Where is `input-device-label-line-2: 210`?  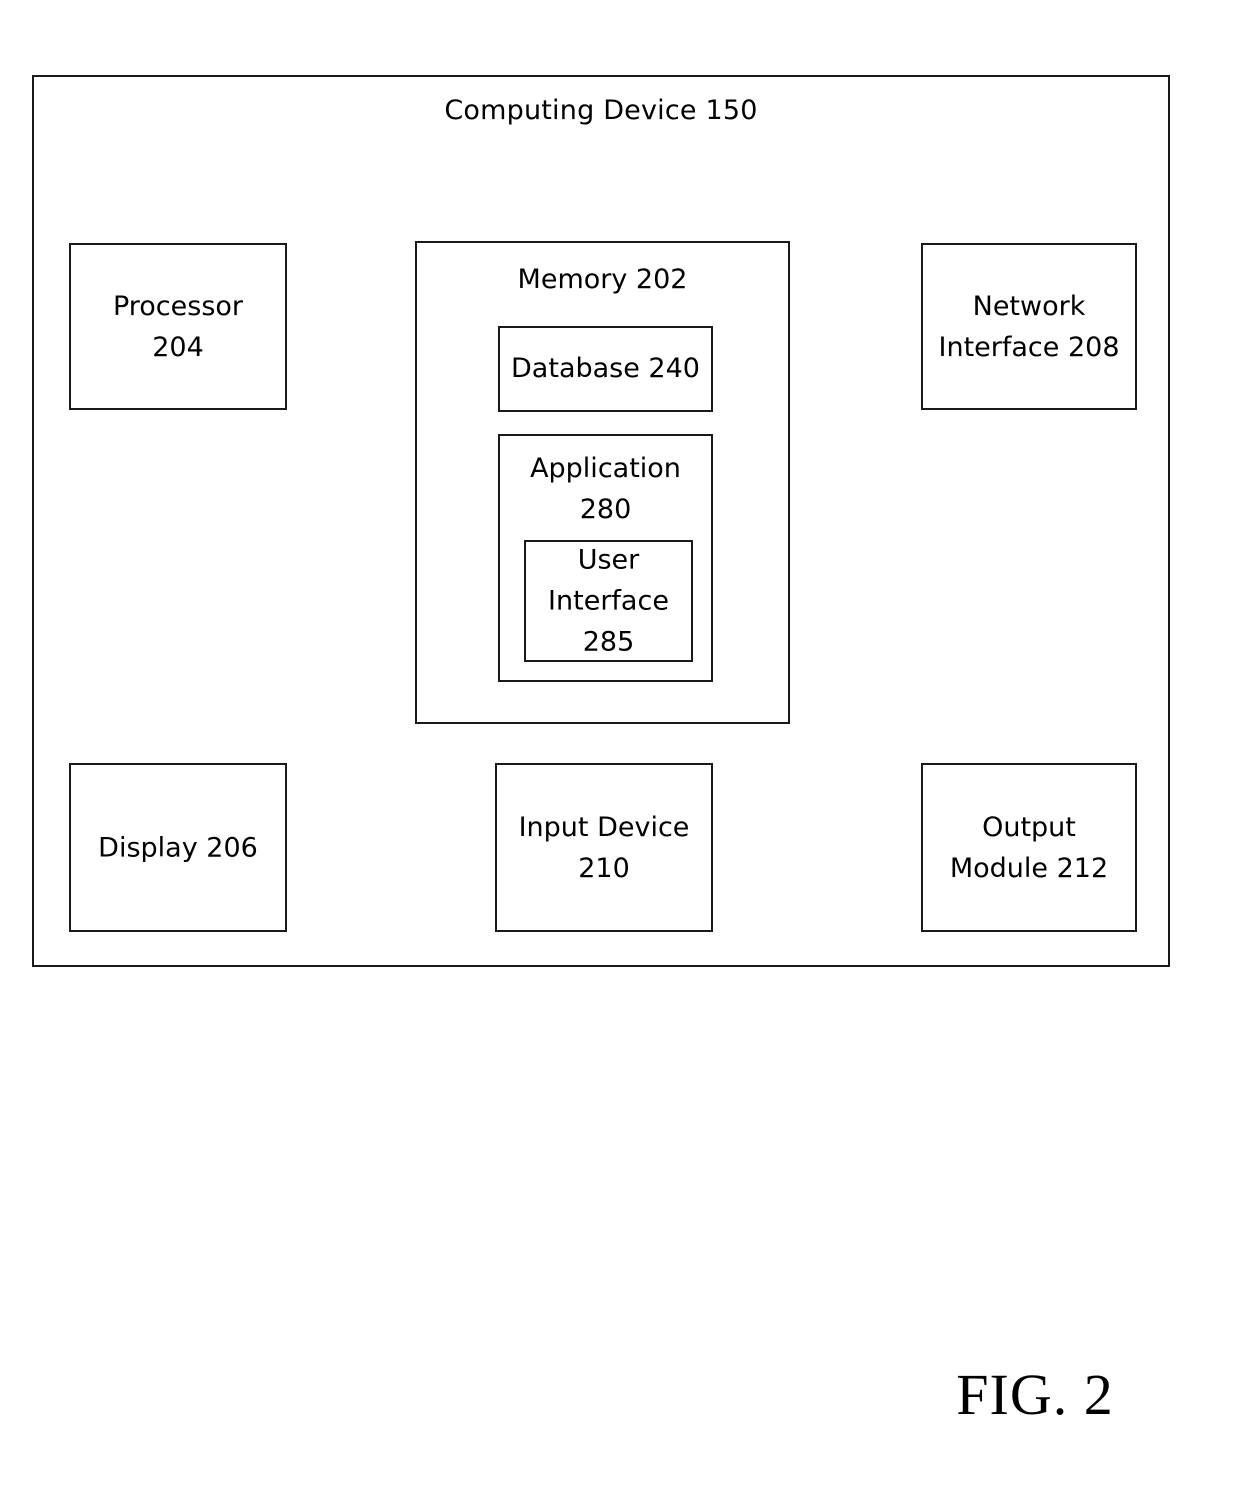
input-device-label-line-2: 210 is located at coordinates (604, 868).